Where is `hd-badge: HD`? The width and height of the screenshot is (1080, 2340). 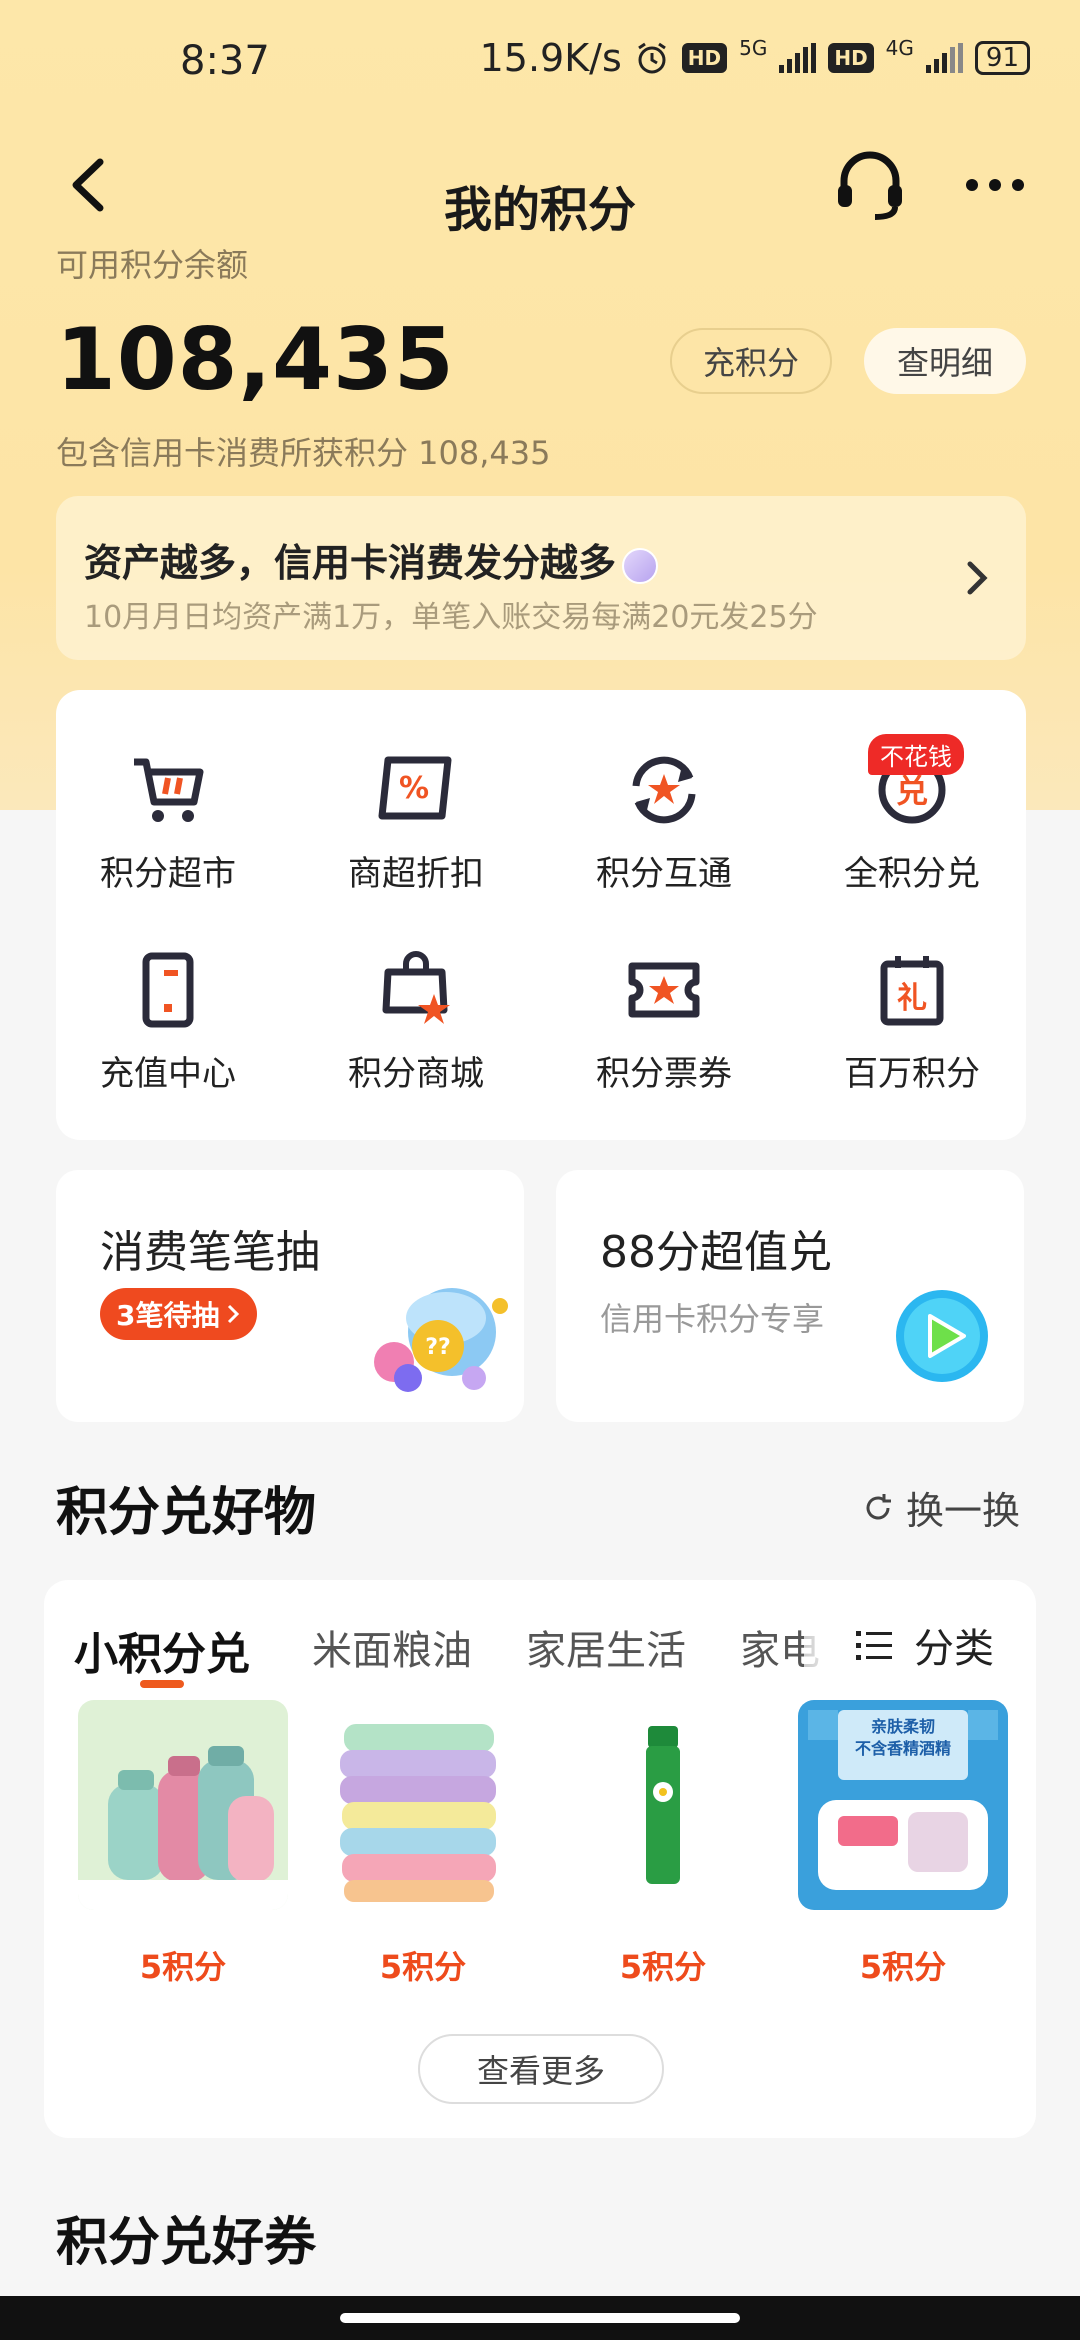 hd-badge: HD is located at coordinates (704, 58).